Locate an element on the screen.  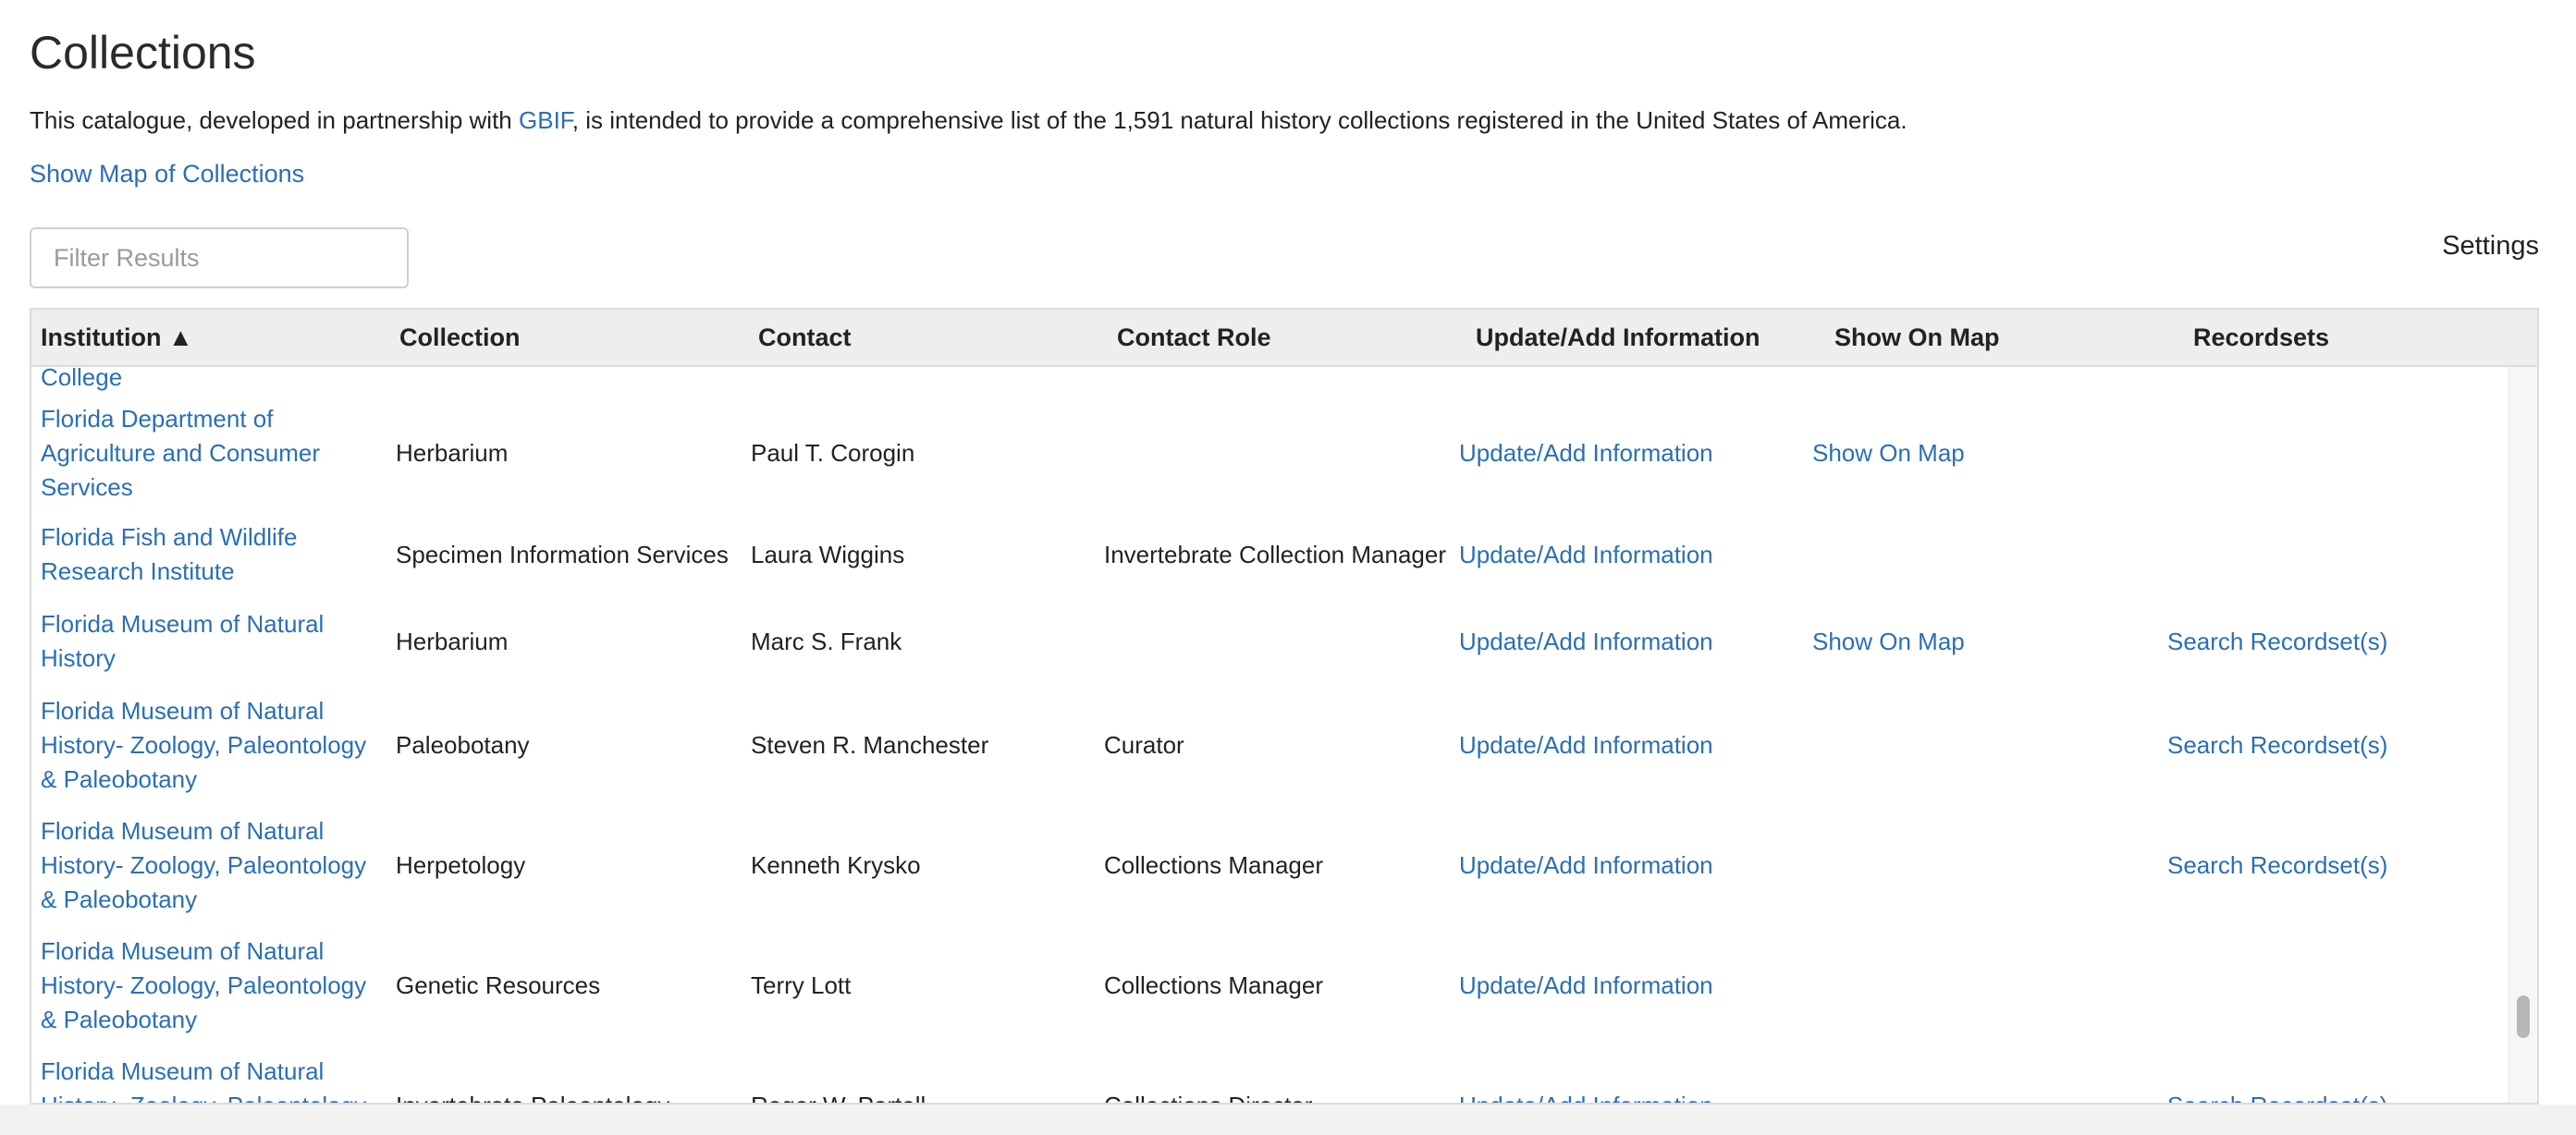
role-cell: Invertebrate Collection Manager is located at coordinates (1275, 554).